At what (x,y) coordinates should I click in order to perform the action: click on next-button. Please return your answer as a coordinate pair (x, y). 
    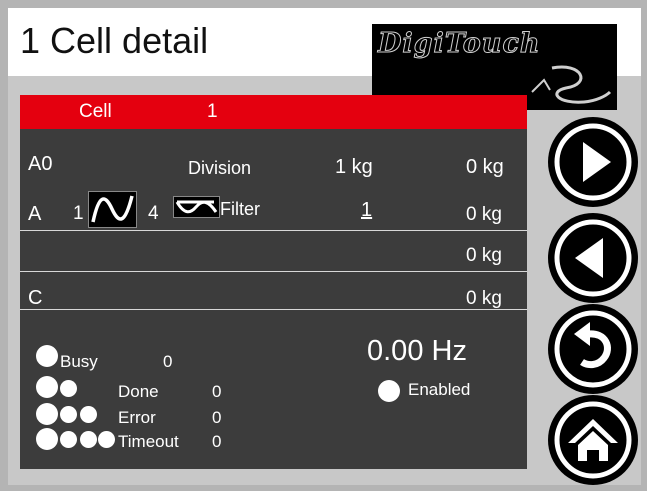
    Looking at the image, I should click on (593, 162).